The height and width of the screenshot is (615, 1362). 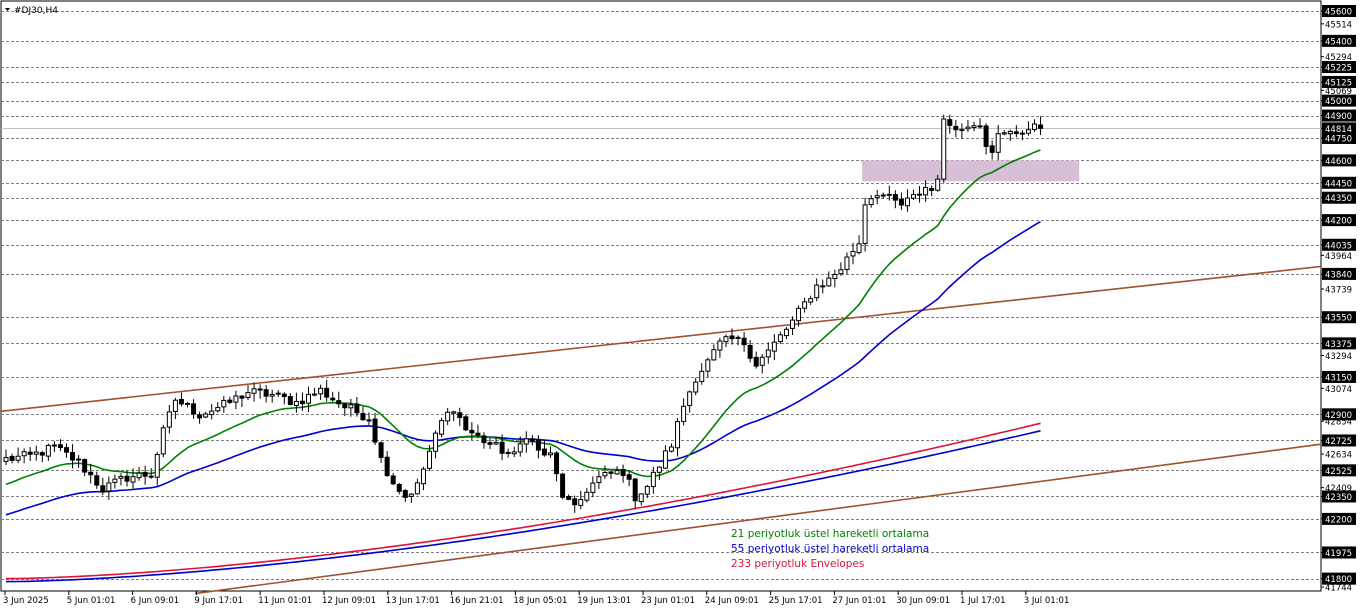 I want to click on time-label: 18 Jun 05:01, so click(x=540, y=601).